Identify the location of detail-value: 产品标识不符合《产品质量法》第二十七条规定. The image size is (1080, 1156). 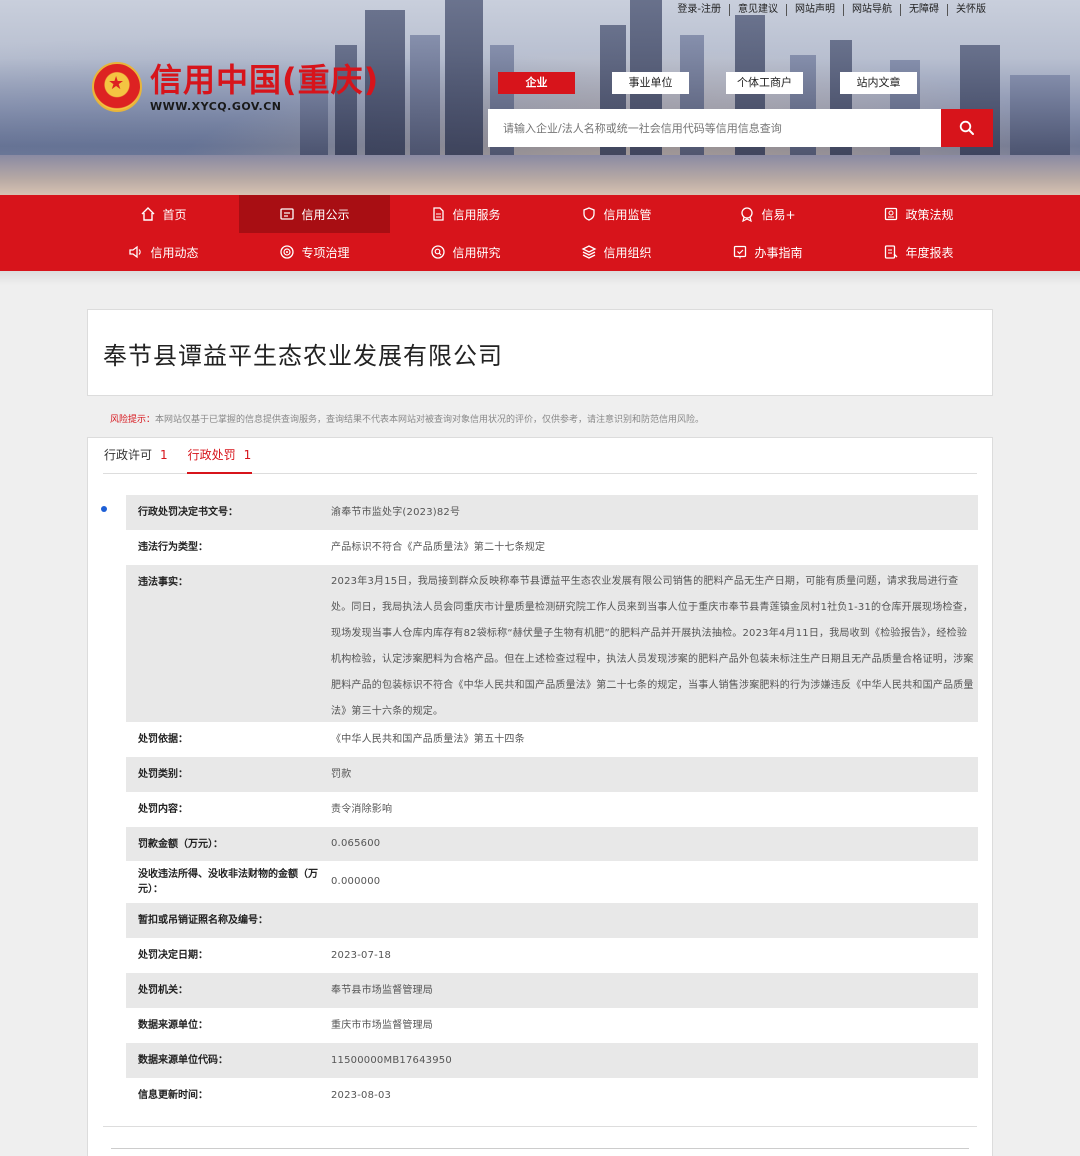
(438, 547).